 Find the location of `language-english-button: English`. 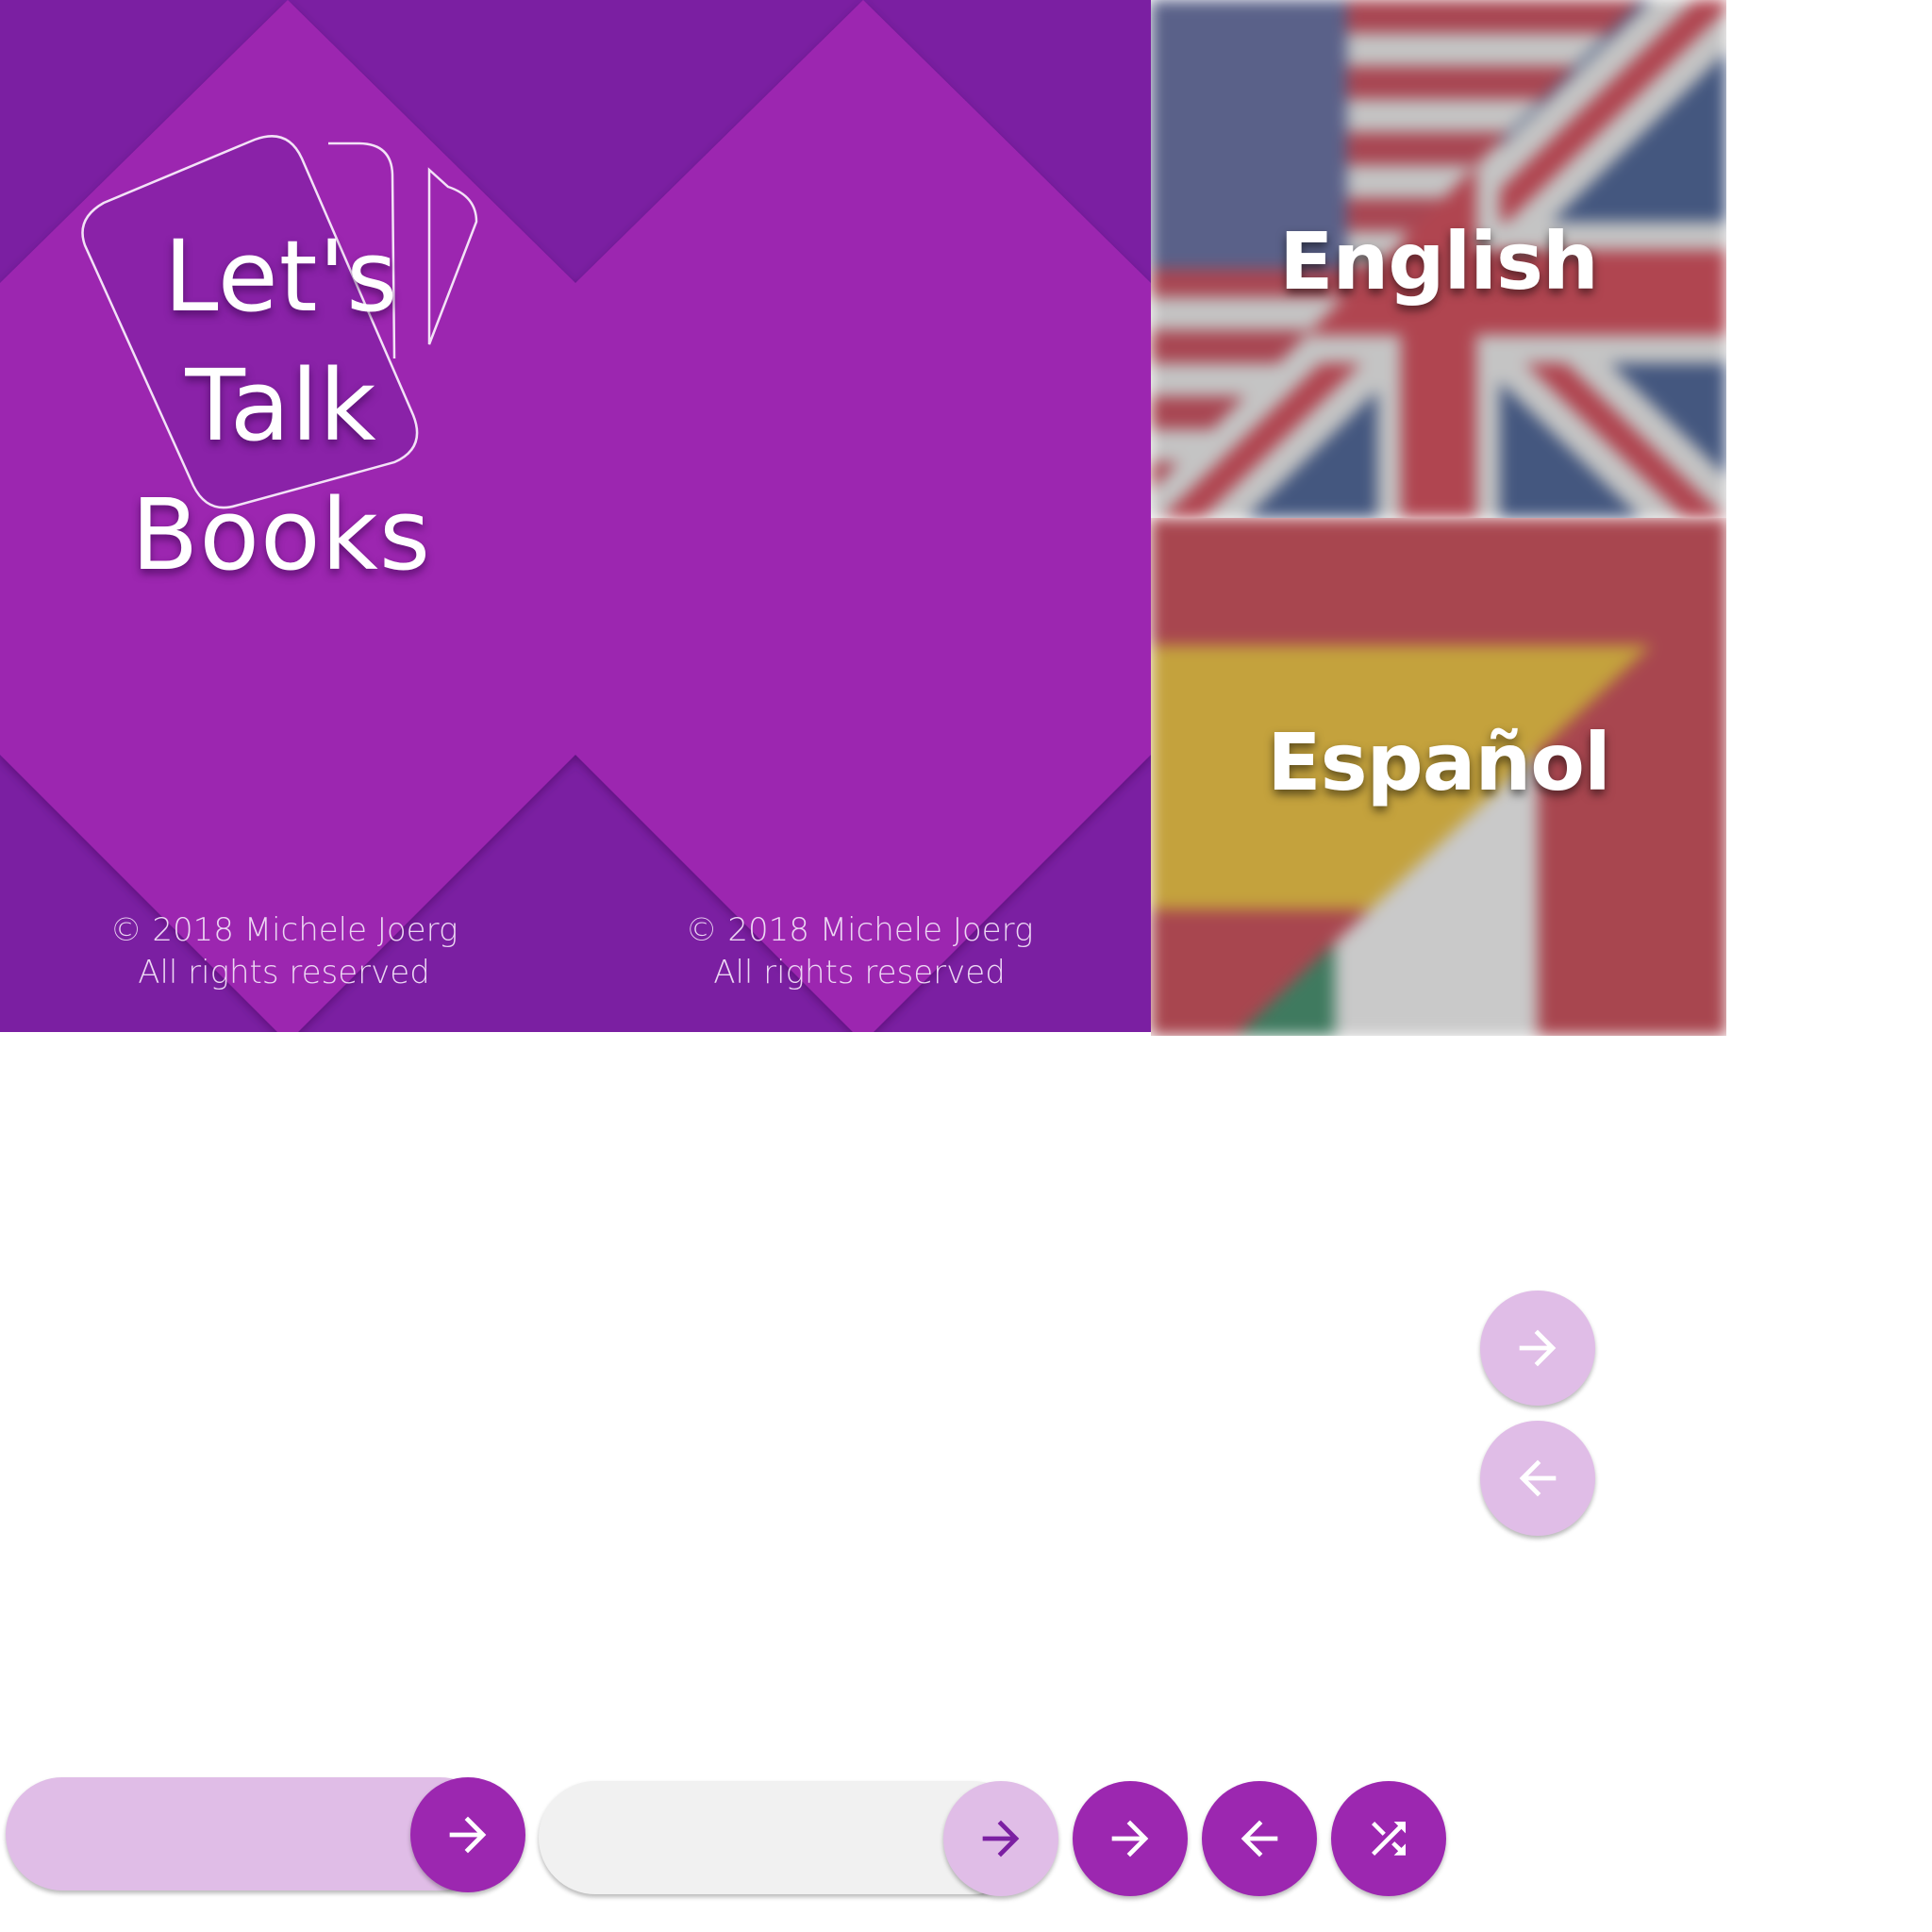

language-english-button: English is located at coordinates (1439, 259).